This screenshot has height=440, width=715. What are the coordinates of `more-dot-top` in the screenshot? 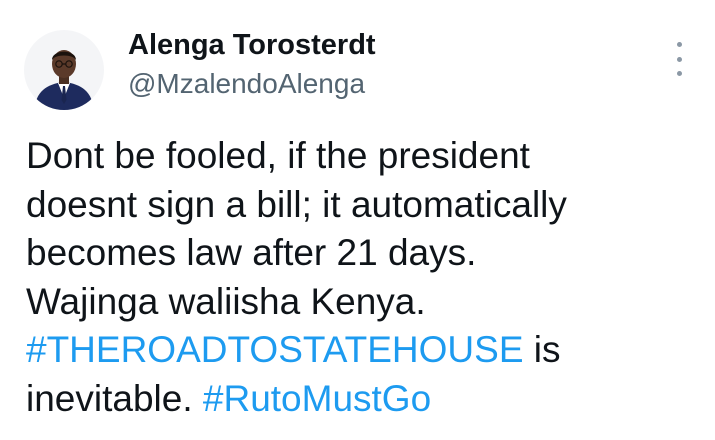 It's located at (679, 44).